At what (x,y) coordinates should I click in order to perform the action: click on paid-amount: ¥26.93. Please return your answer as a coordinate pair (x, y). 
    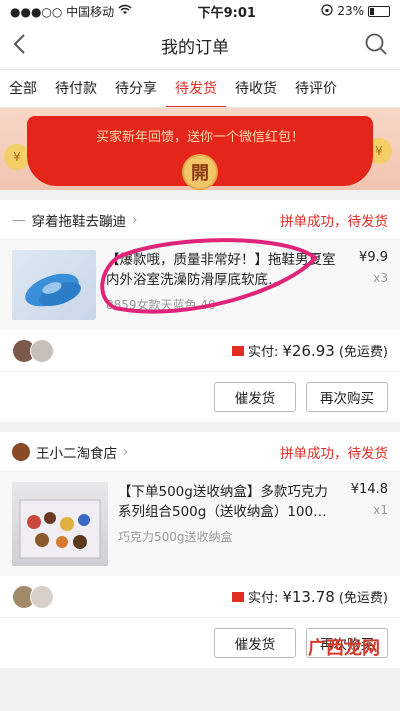
    Looking at the image, I should click on (308, 350).